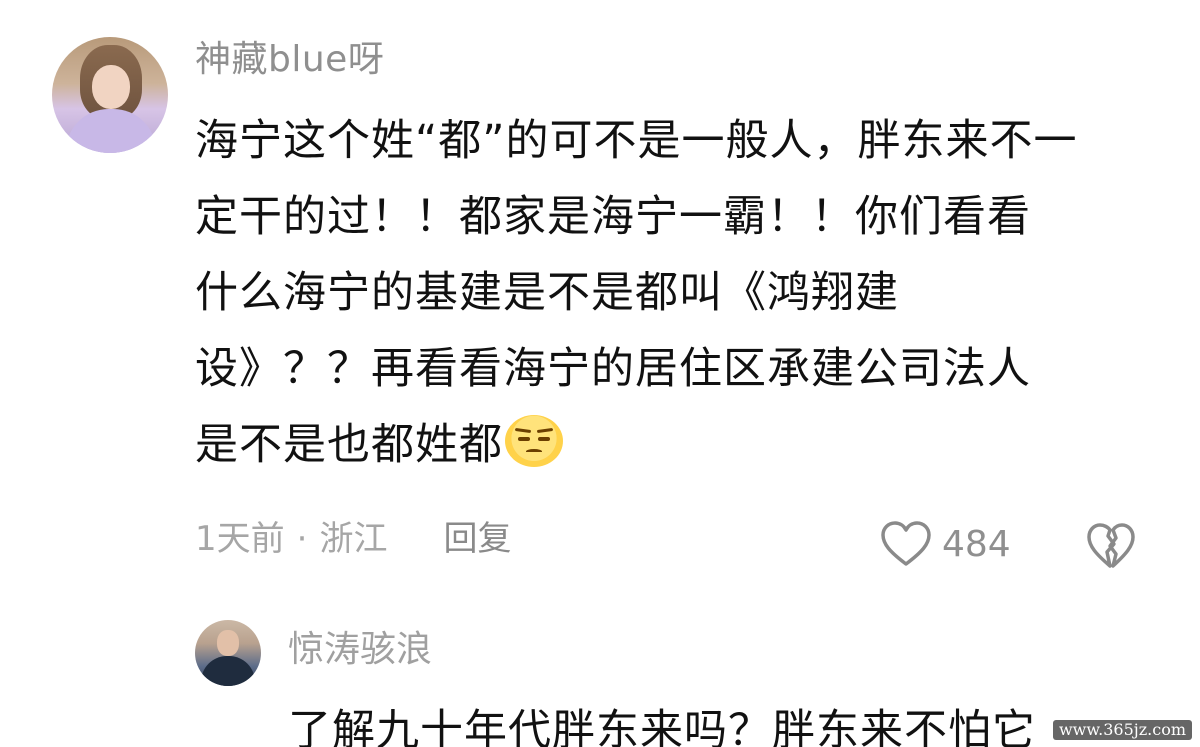  I want to click on heart-outline-icon, so click(906, 543).